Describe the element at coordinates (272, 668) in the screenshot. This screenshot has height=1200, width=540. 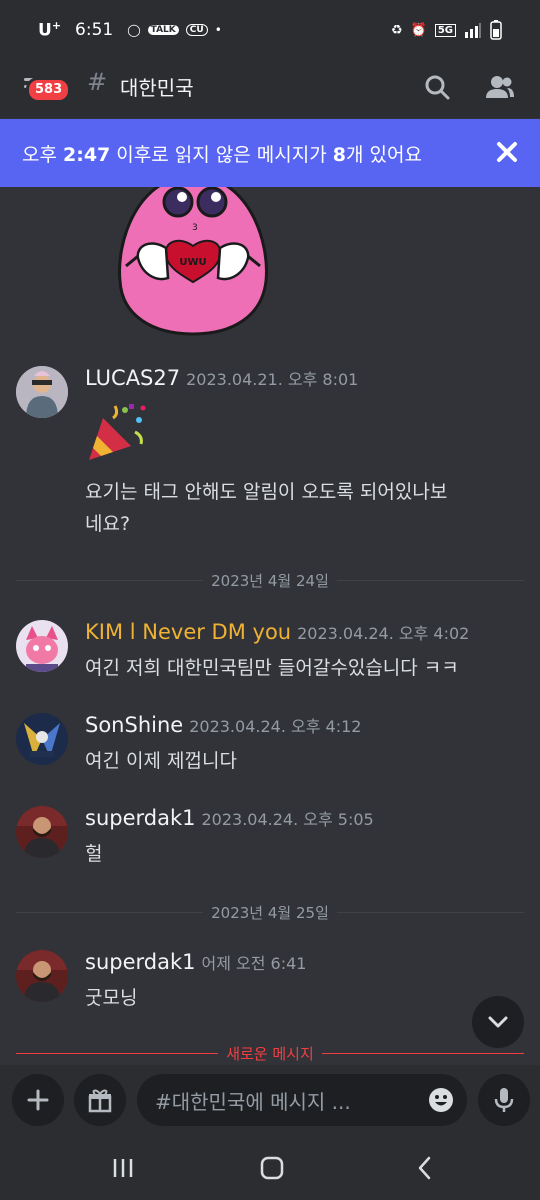
I see `message-text: 여긴 저희 대한민국팀만 들어갈수있습니다 ㅋㅋ` at that location.